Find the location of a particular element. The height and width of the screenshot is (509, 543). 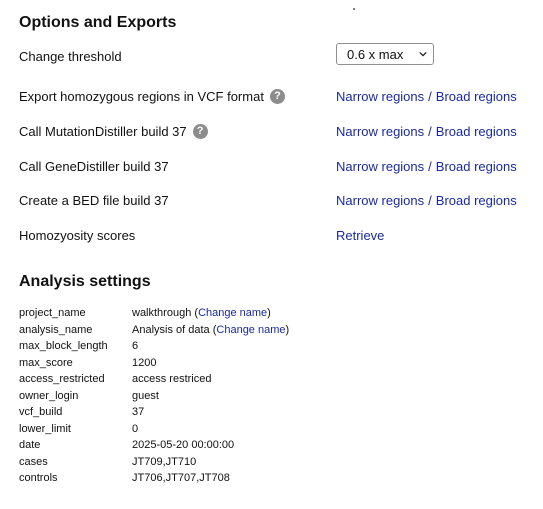

threshold-select: 0.6 x max is located at coordinates (385, 54).